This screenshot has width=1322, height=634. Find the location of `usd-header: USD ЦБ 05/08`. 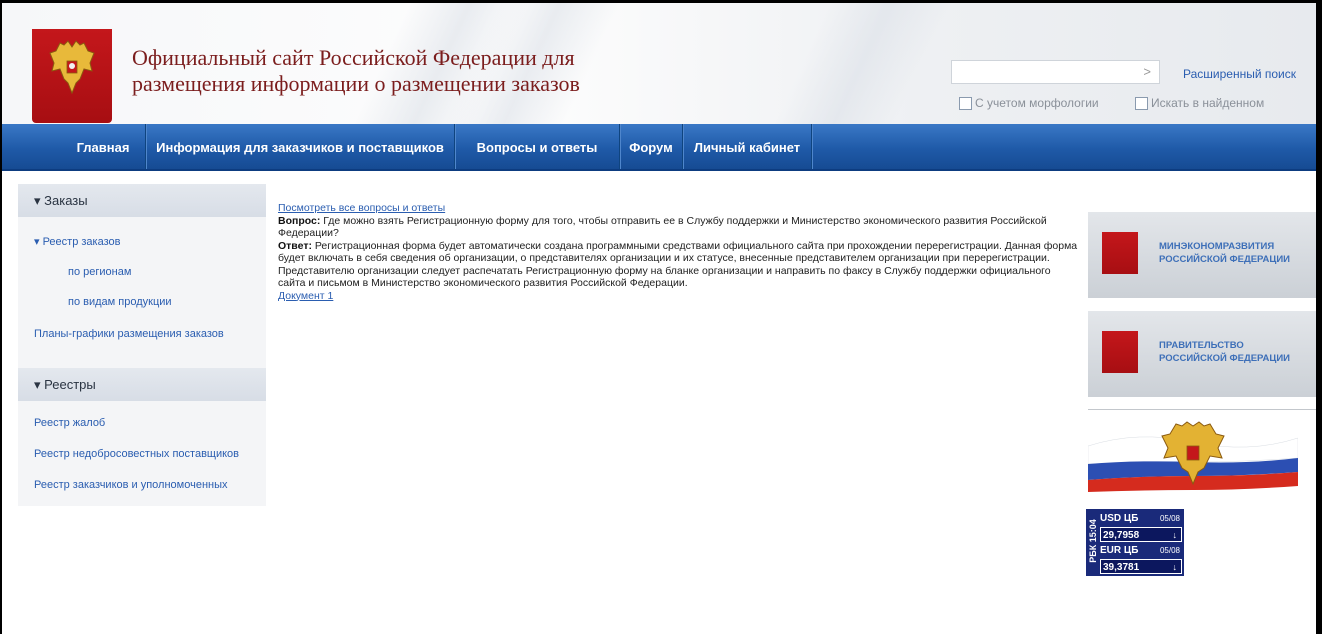

usd-header: USD ЦБ 05/08 is located at coordinates (1141, 518).